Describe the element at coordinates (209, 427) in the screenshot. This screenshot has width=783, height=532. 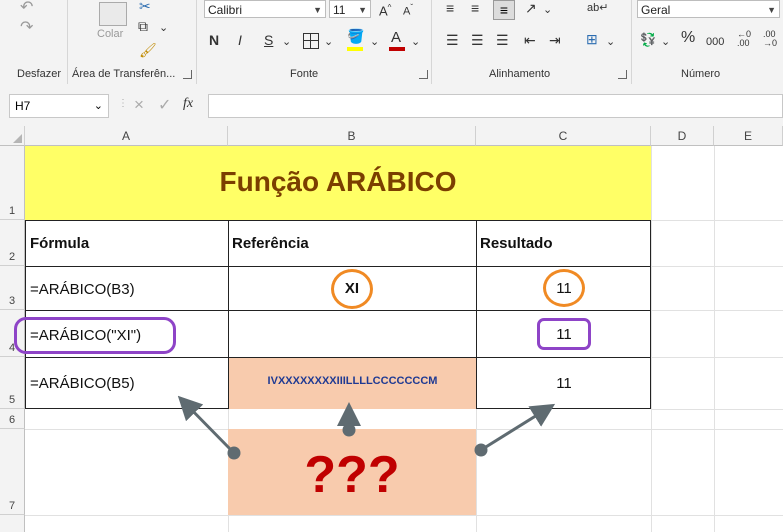
I see `arrow-left` at that location.